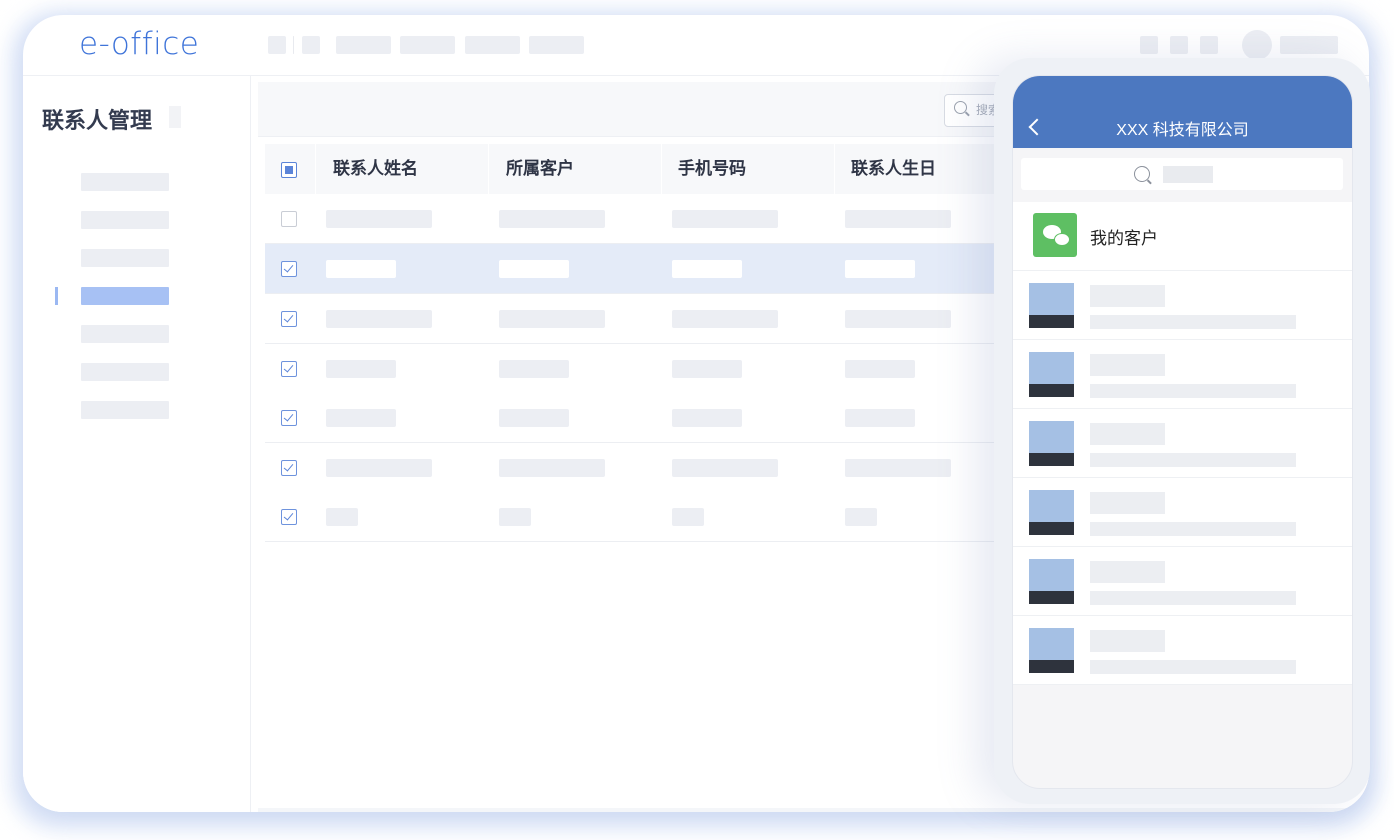 This screenshot has height=840, width=1394. I want to click on phone-header: XXX 科技有限公司, so click(1182, 112).